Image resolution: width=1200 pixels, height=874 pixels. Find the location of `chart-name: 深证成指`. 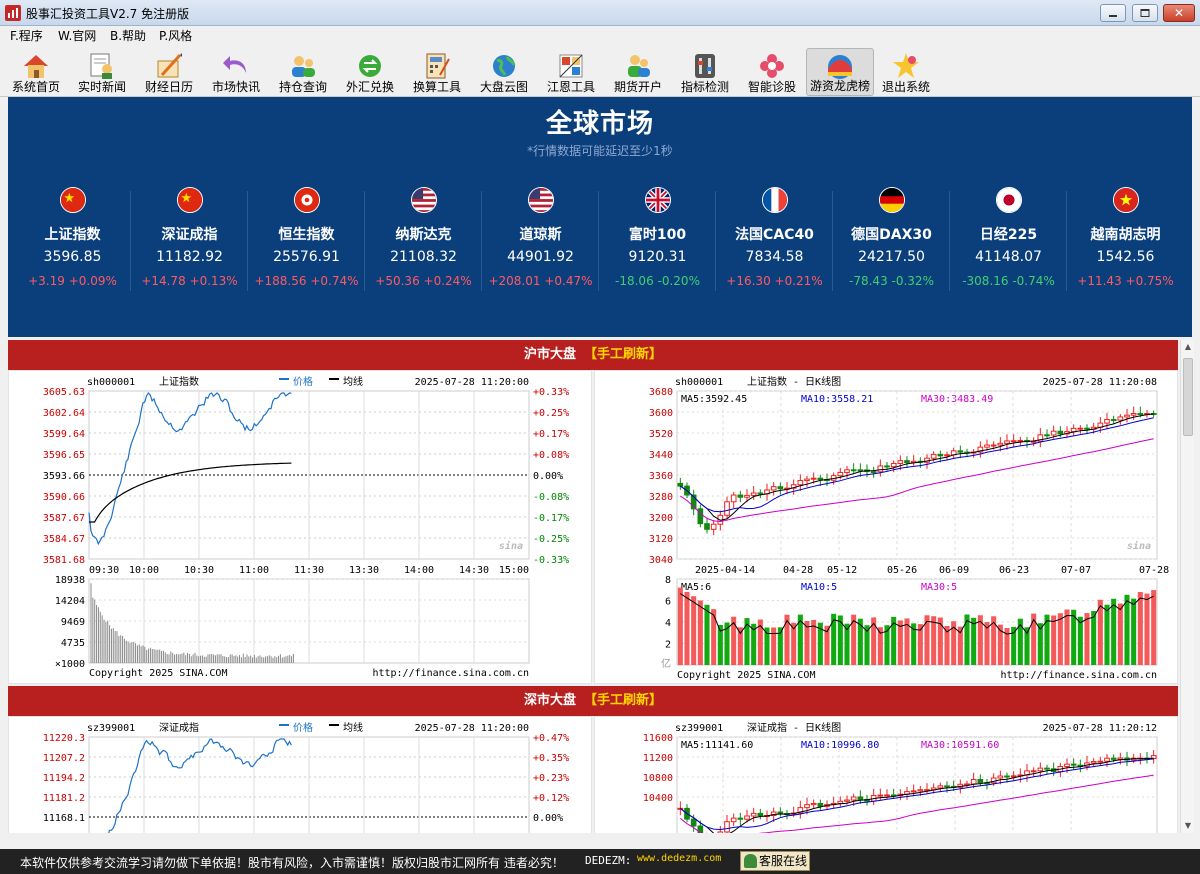

chart-name: 深证成指 is located at coordinates (179, 727).